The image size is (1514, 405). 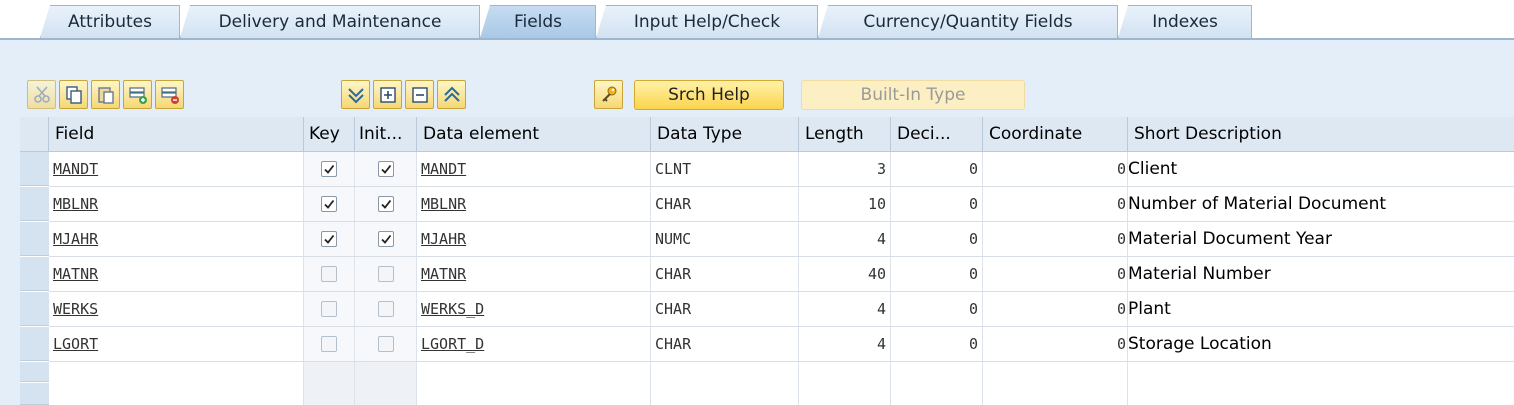 I want to click on copy-button, so click(x=73, y=94).